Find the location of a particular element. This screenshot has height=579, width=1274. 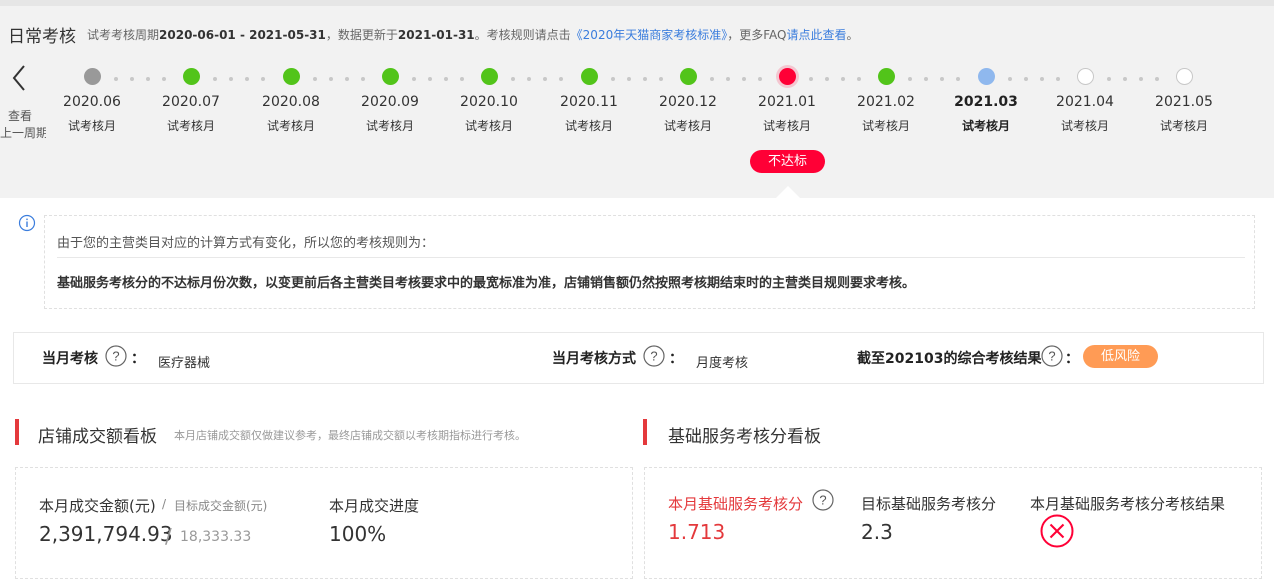

method-label: 当月考核方式 is located at coordinates (594, 359).